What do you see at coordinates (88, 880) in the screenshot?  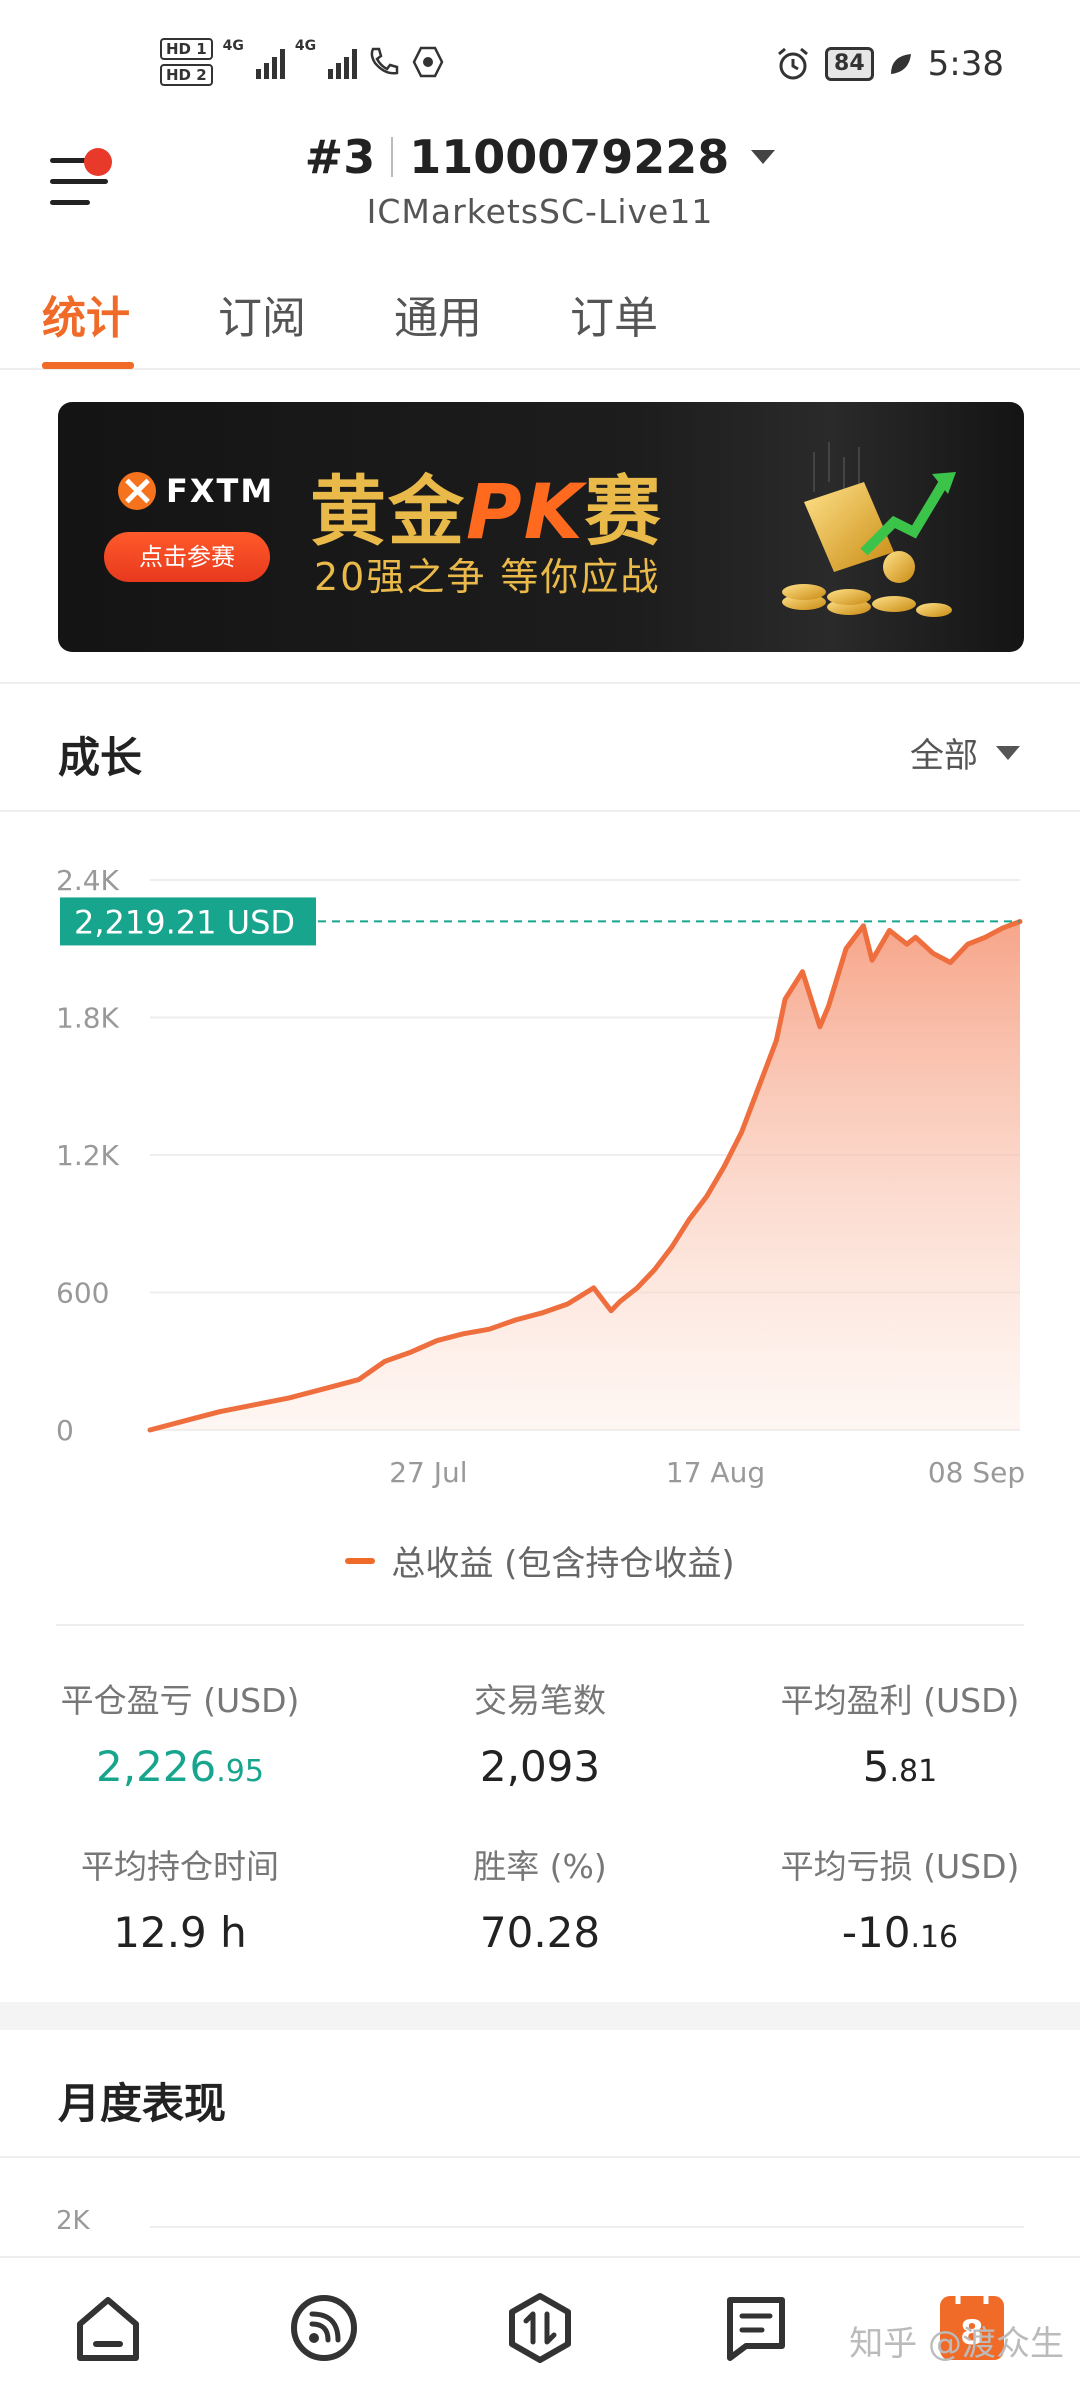 I see `y-tick-label: 2.4K` at bounding box center [88, 880].